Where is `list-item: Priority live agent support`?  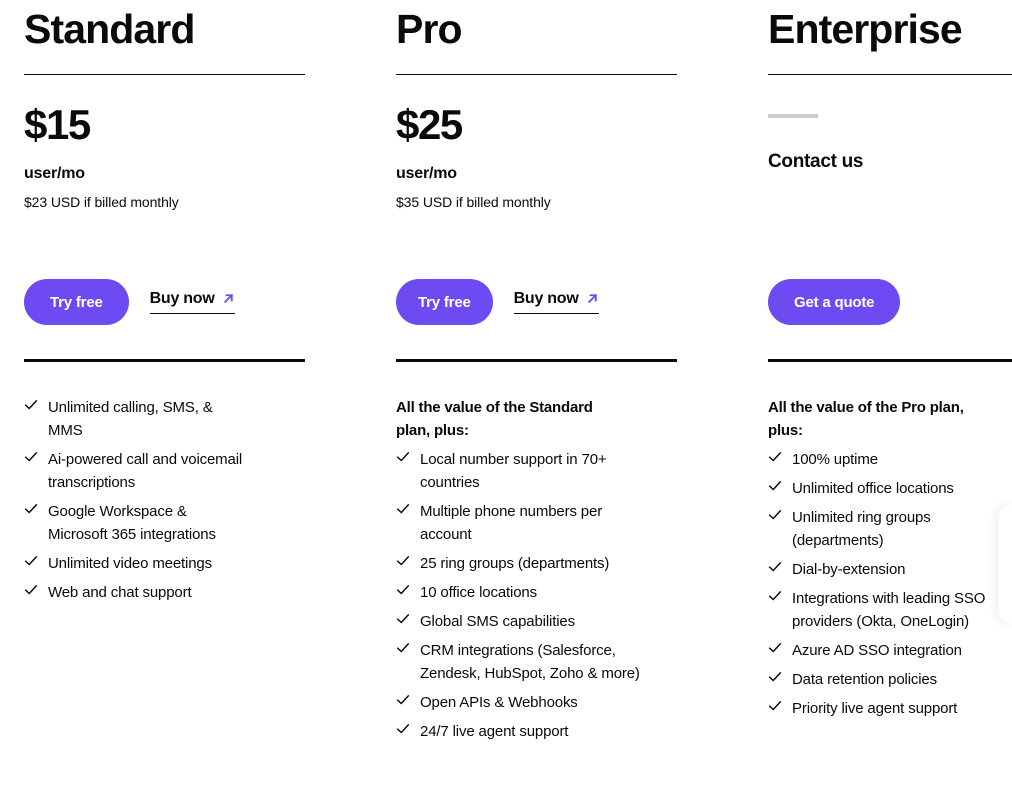
list-item: Priority live agent support is located at coordinates (890, 708).